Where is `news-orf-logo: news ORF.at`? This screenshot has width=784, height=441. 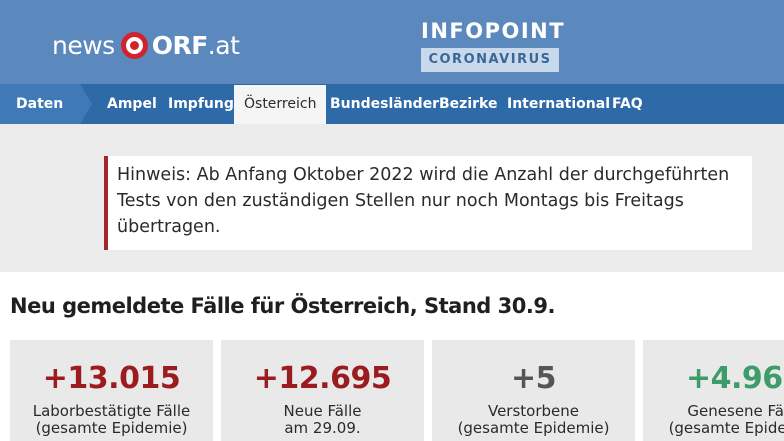
news-orf-logo: news ORF.at is located at coordinates (146, 45).